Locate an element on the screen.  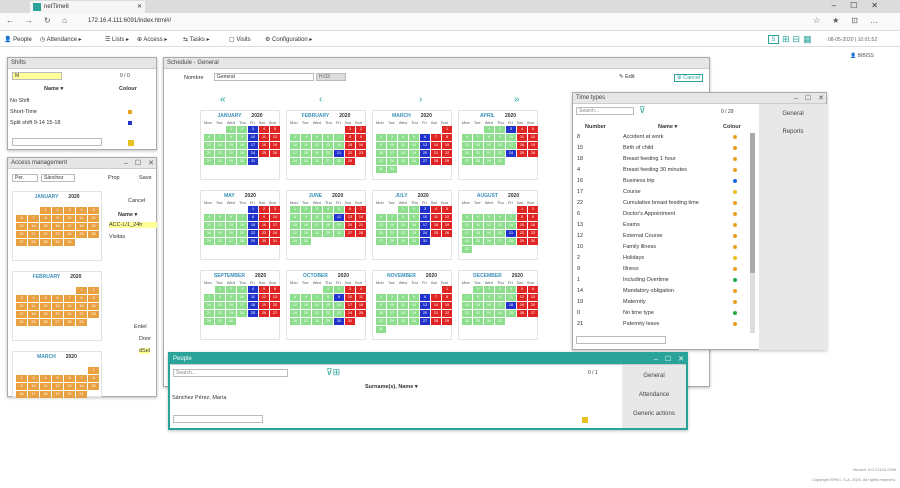
time-type-number: 18 is located at coordinates (580, 159).